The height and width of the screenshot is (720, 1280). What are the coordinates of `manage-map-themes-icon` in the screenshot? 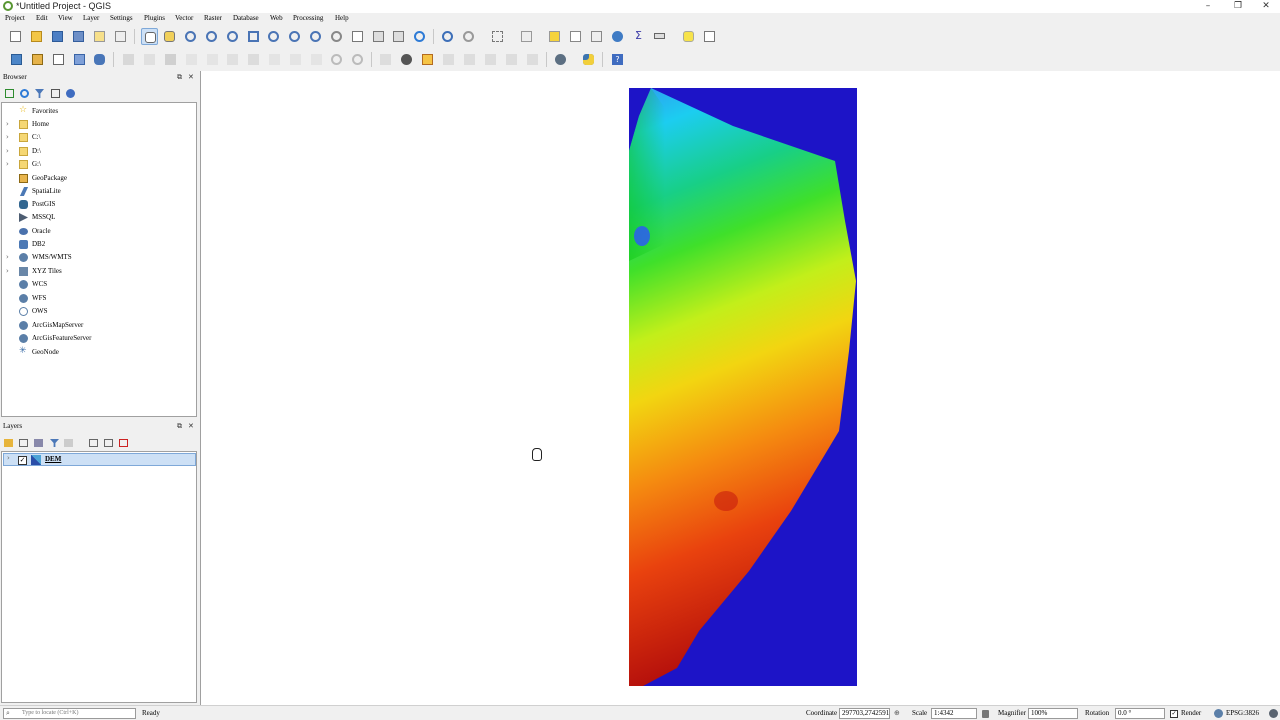 It's located at (38, 443).